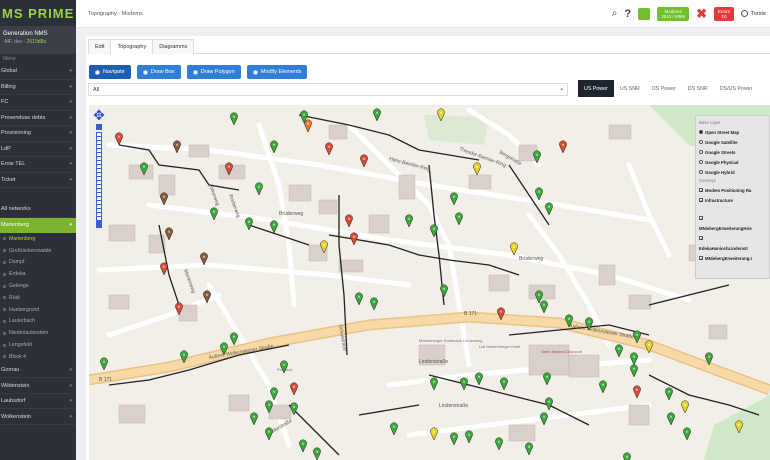  I want to click on overlay-option: ✓ Modem Positioning Ra, so click(732, 190).